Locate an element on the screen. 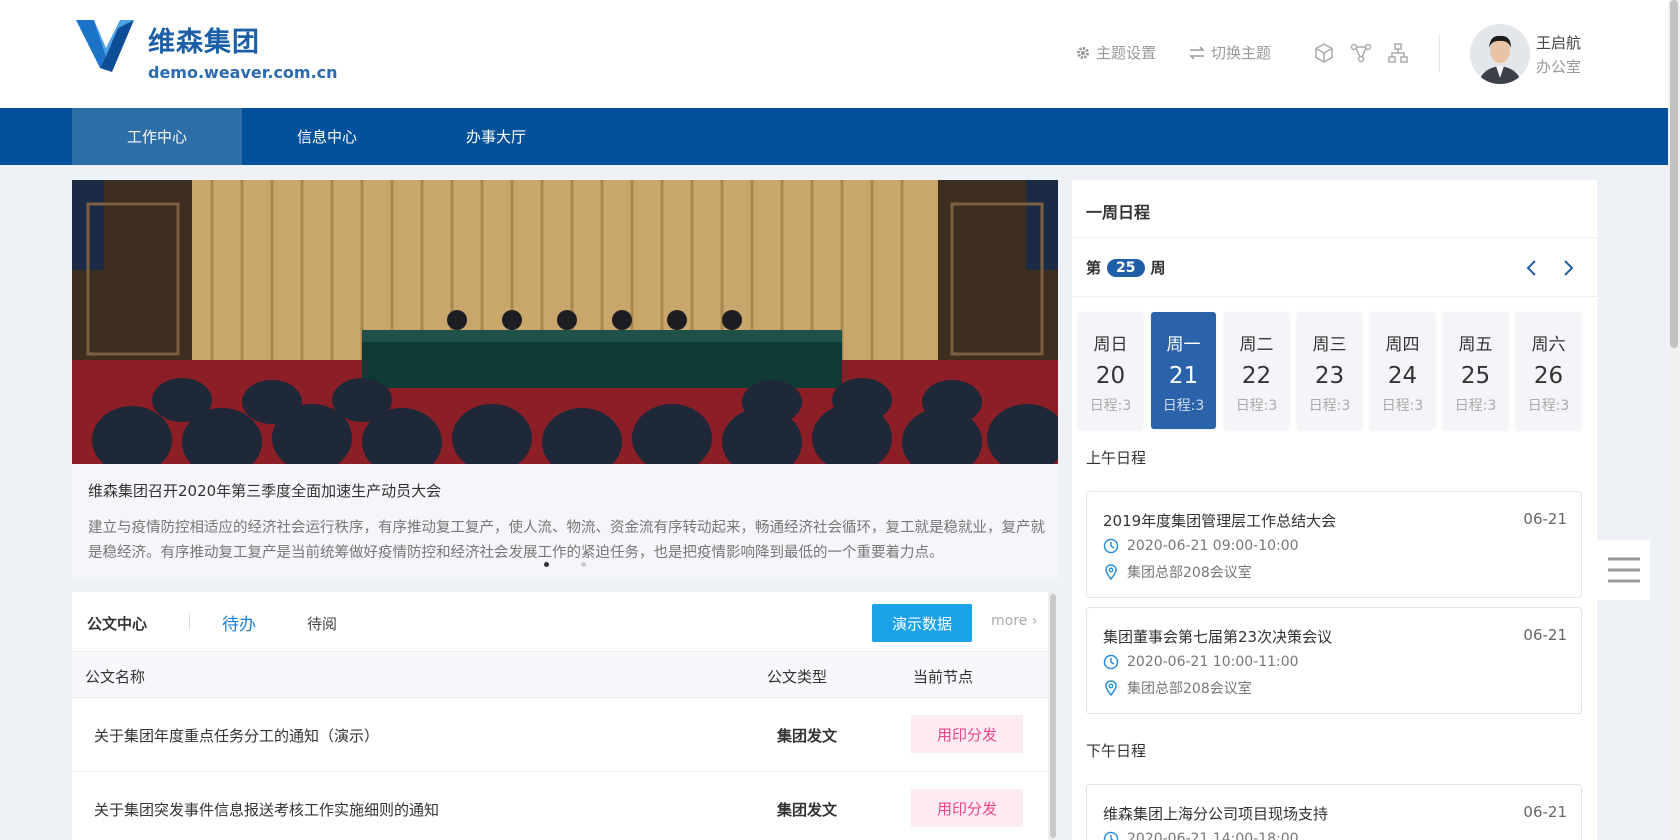  day-number: 21 is located at coordinates (1183, 376).